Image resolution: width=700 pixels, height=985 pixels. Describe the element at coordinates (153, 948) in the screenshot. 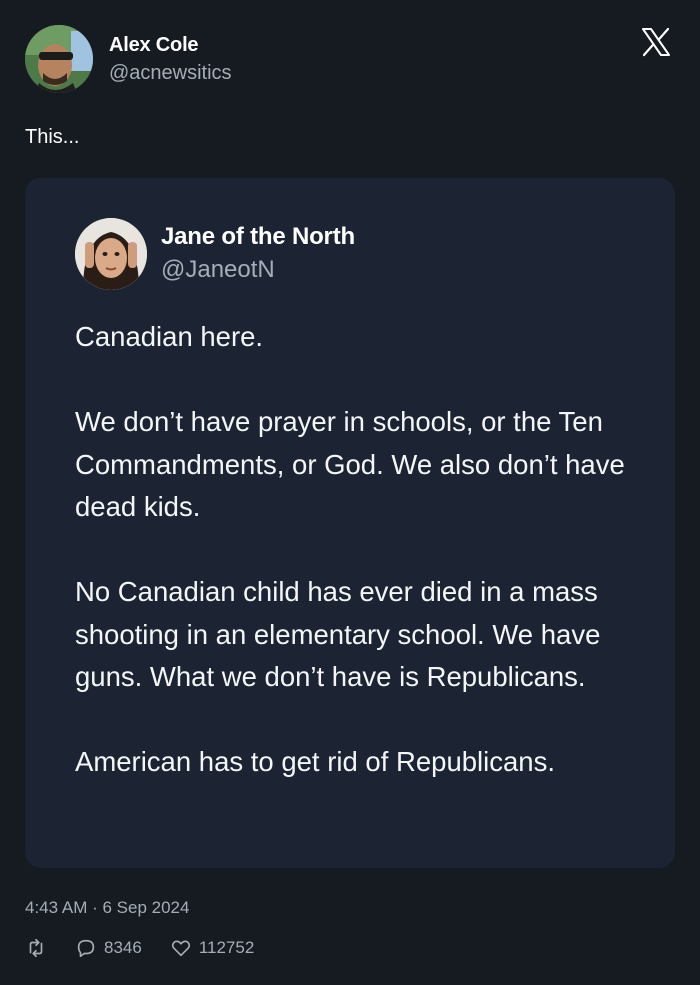

I see `action-bar: 8346 112752` at that location.